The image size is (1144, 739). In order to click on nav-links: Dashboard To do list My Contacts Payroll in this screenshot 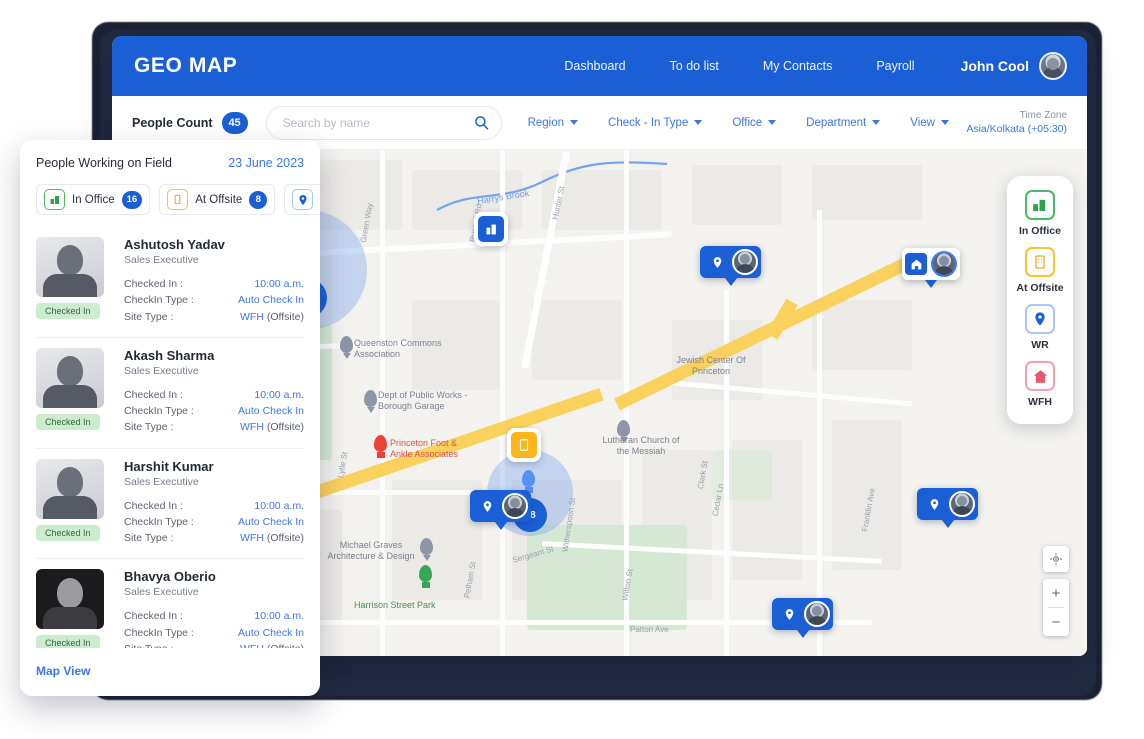, I will do `click(739, 66)`.